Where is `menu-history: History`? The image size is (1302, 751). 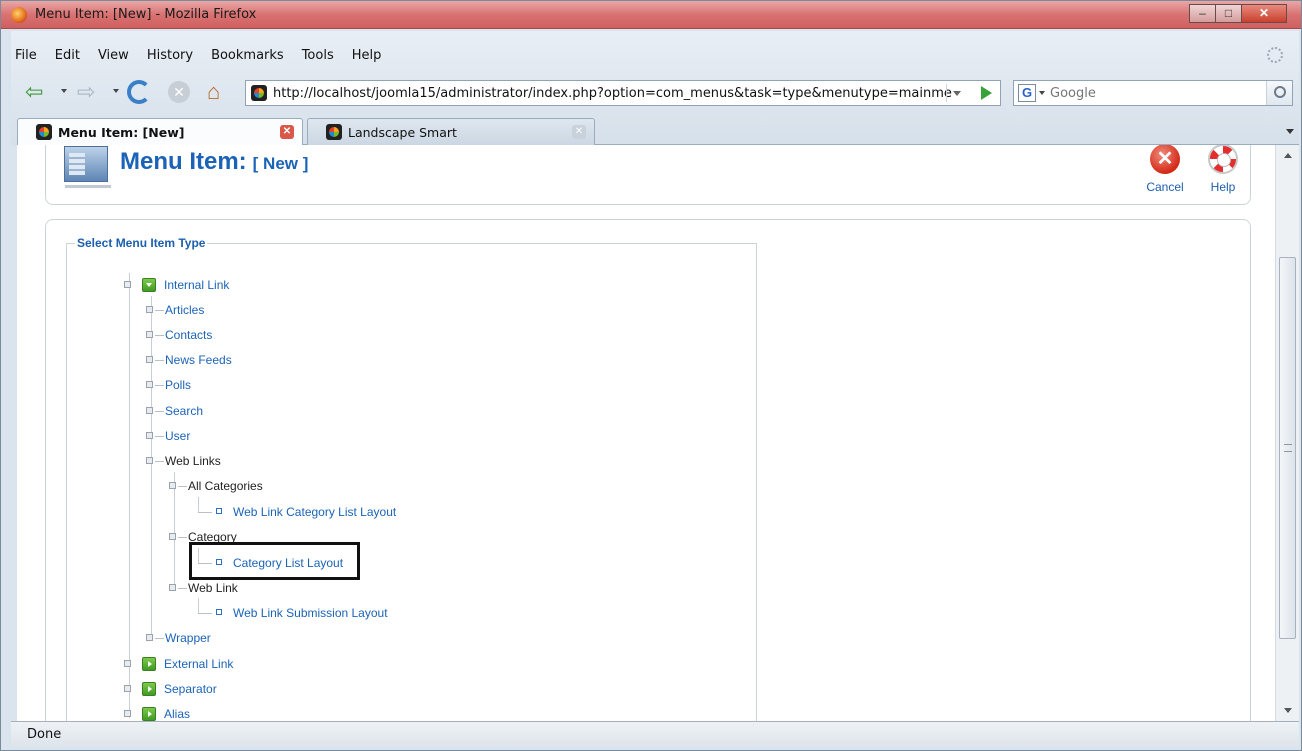
menu-history: History is located at coordinates (170, 55).